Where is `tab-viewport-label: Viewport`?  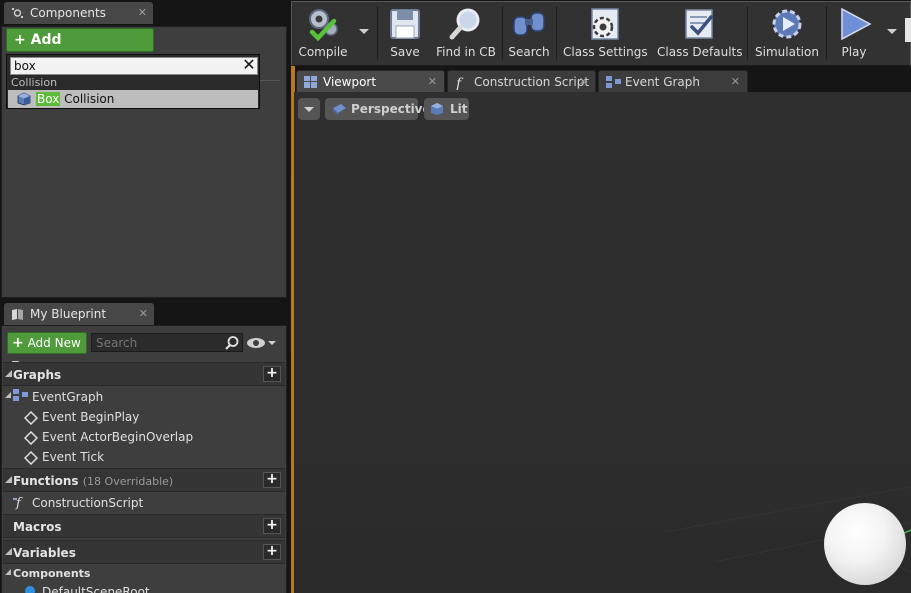
tab-viewport-label: Viewport is located at coordinates (350, 82).